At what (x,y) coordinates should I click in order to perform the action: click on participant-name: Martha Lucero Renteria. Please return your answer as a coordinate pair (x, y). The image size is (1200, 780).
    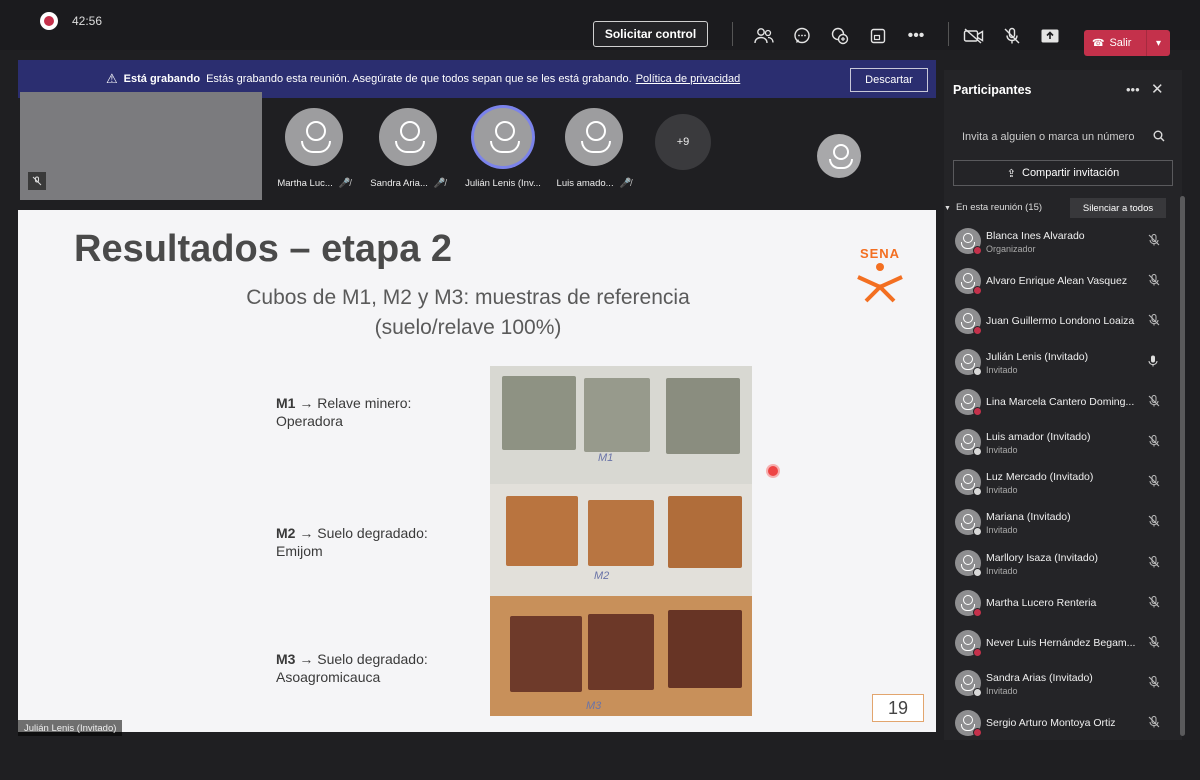
    Looking at the image, I should click on (1041, 602).